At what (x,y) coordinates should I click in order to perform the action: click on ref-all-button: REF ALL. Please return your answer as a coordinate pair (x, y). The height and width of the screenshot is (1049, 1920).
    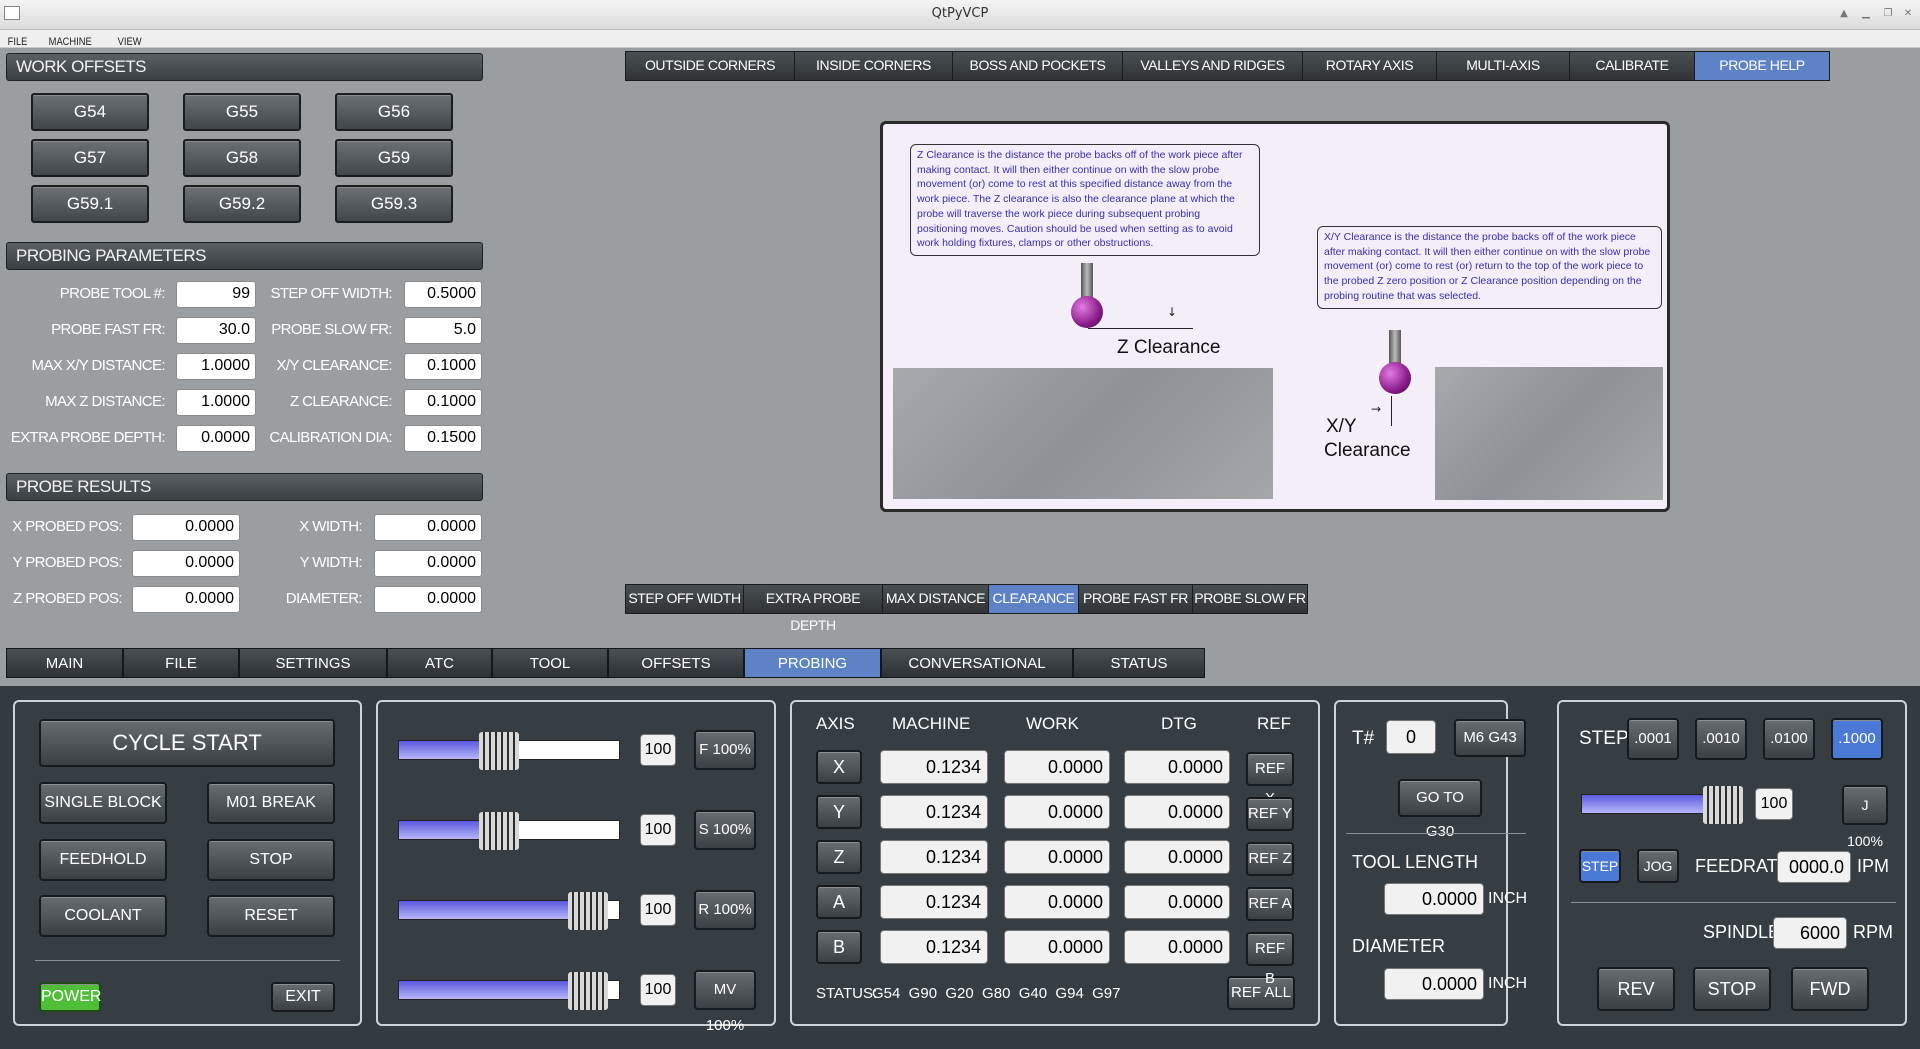
    Looking at the image, I should click on (1261, 993).